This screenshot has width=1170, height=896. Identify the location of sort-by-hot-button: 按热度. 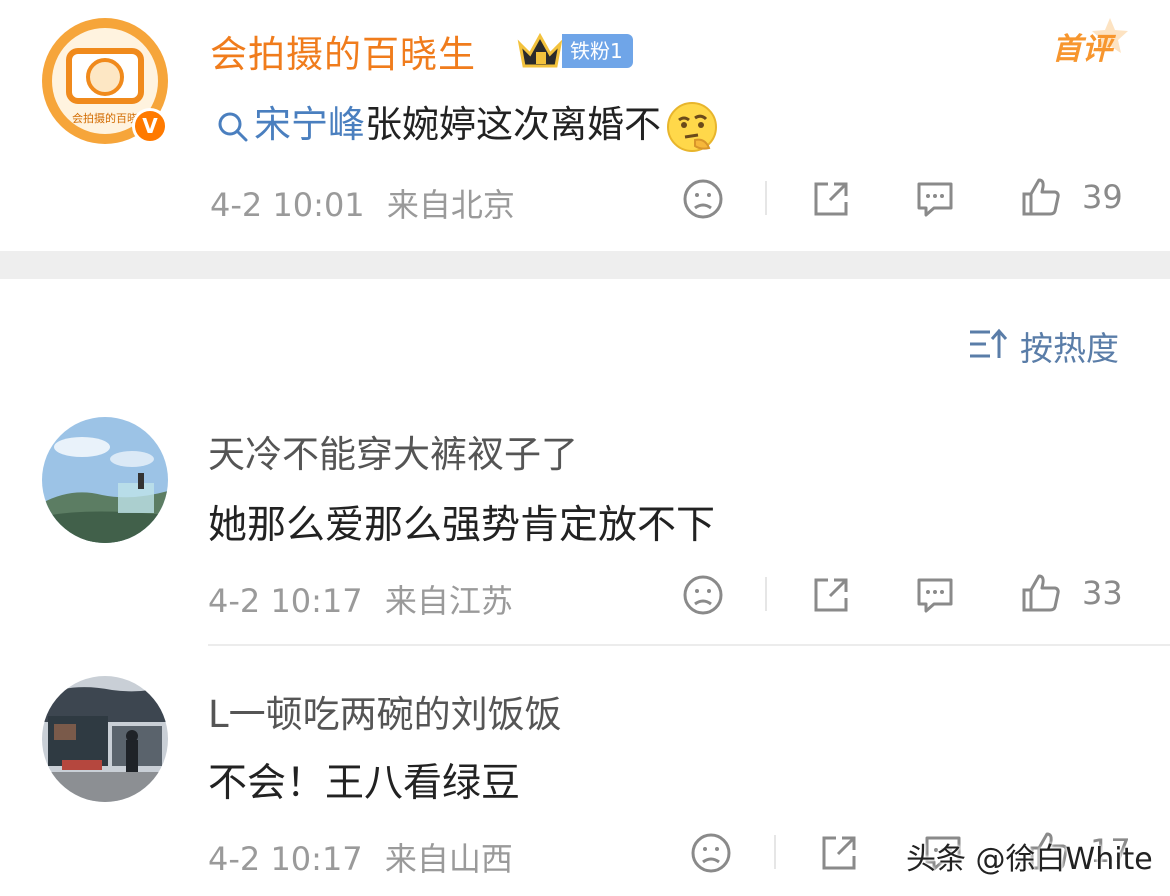
(1069, 346).